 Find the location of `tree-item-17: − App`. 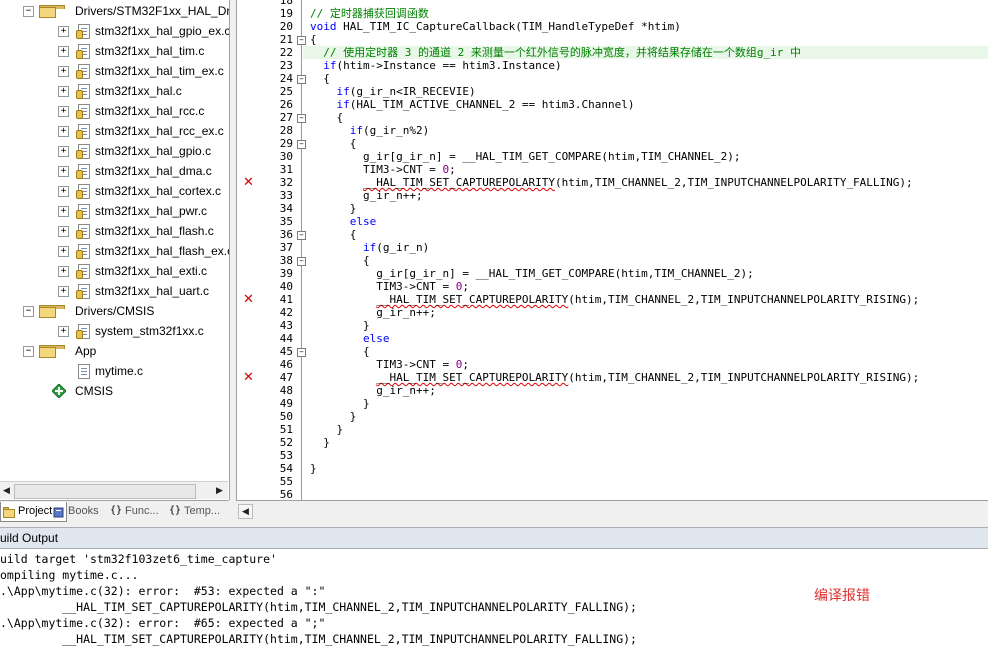

tree-item-17: − App is located at coordinates (114, 351).